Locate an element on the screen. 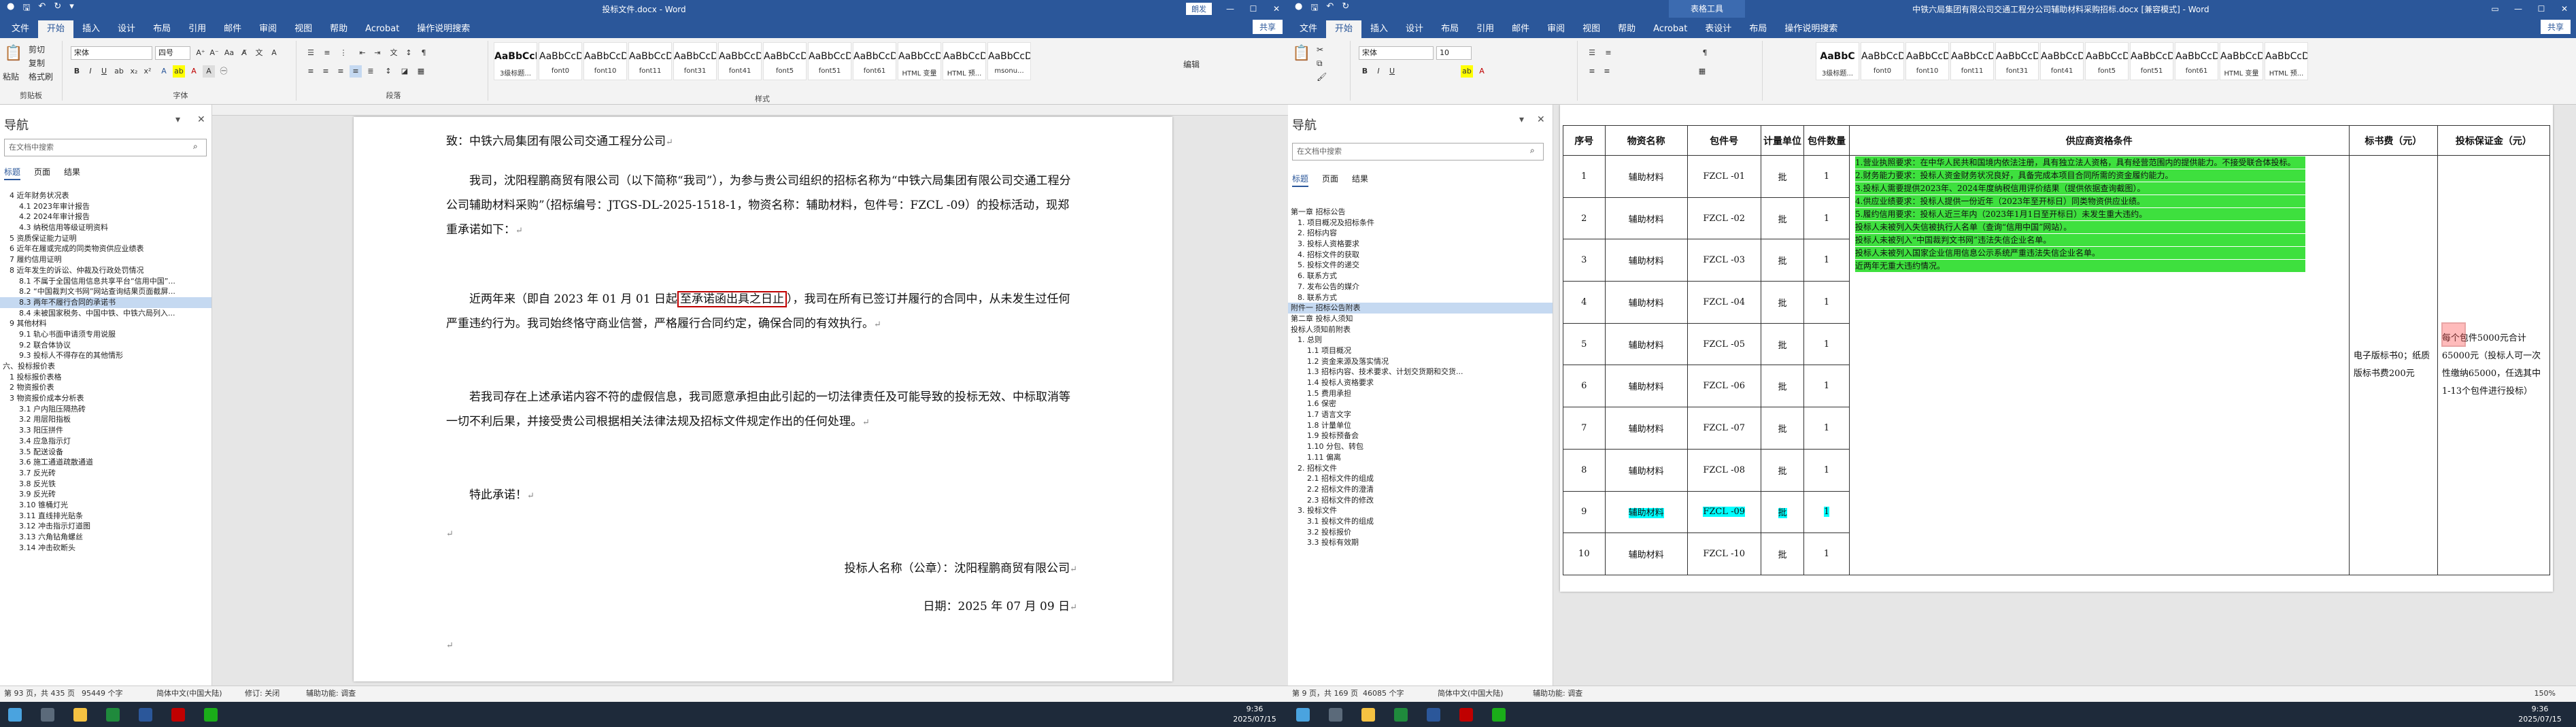  nav-heading-item: 1.11 偏离 is located at coordinates (1420, 457).